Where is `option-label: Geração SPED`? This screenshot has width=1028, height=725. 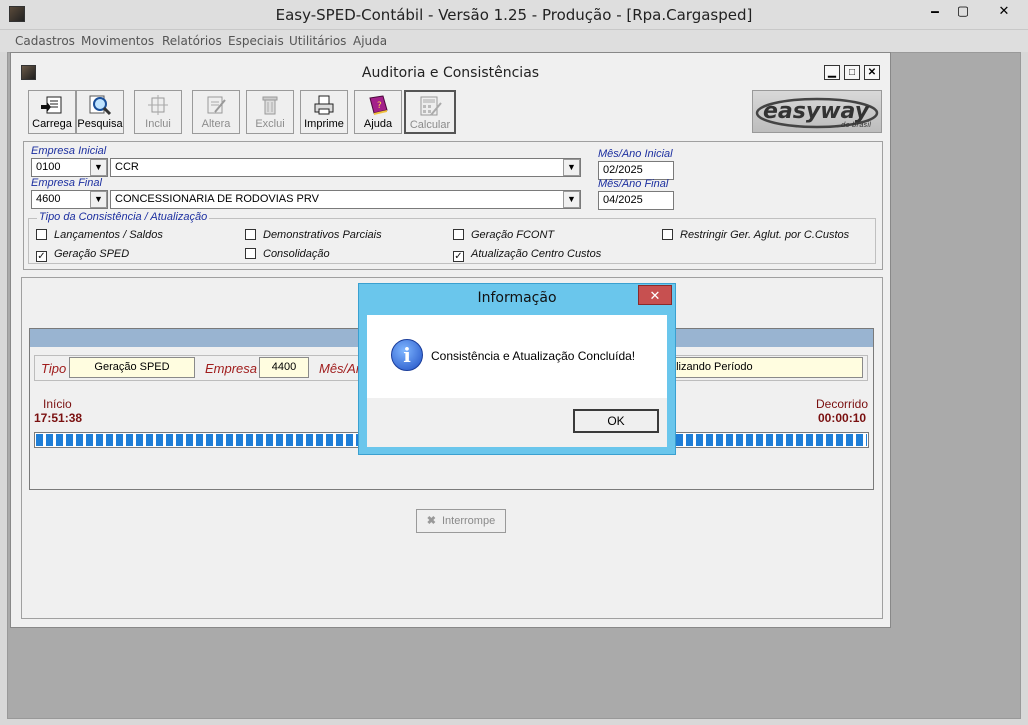 option-label: Geração SPED is located at coordinates (92, 254).